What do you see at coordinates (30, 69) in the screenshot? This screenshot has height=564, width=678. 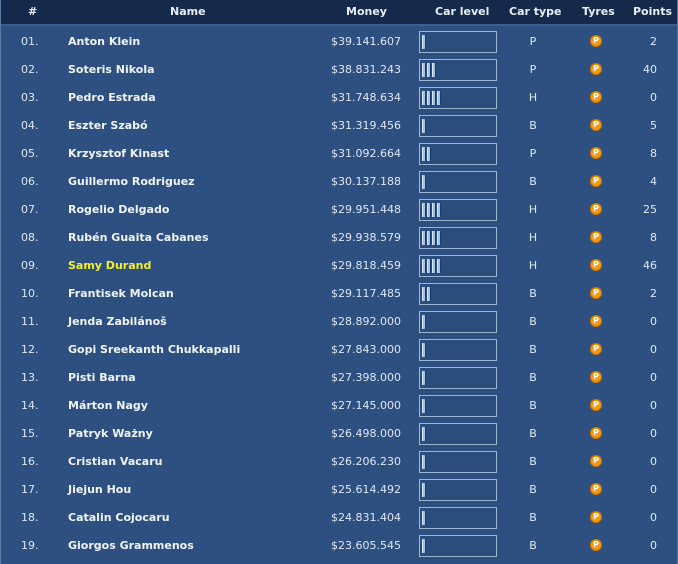 I see `position: 02.` at bounding box center [30, 69].